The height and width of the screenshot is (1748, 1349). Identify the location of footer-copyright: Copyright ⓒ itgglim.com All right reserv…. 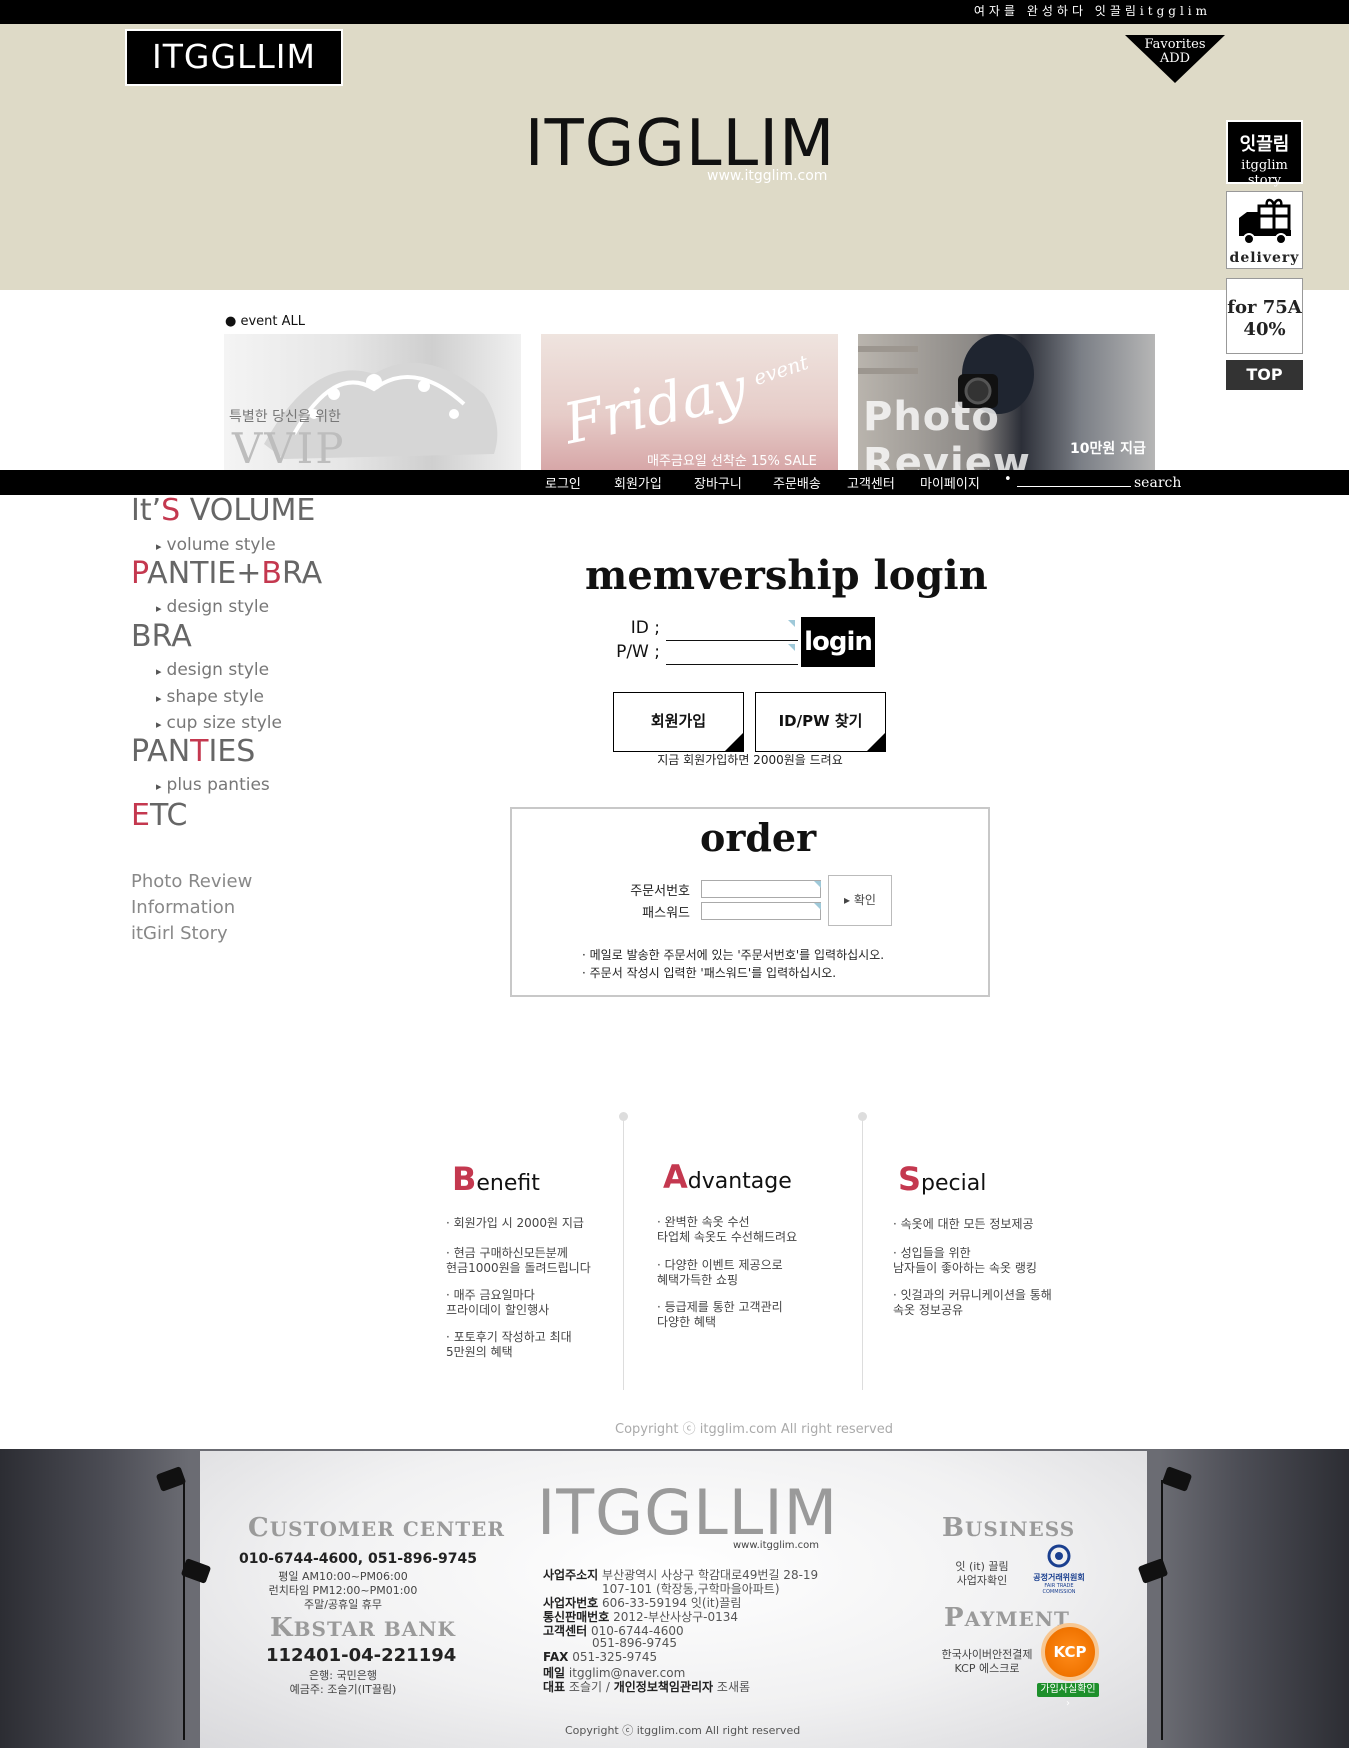
(683, 1730).